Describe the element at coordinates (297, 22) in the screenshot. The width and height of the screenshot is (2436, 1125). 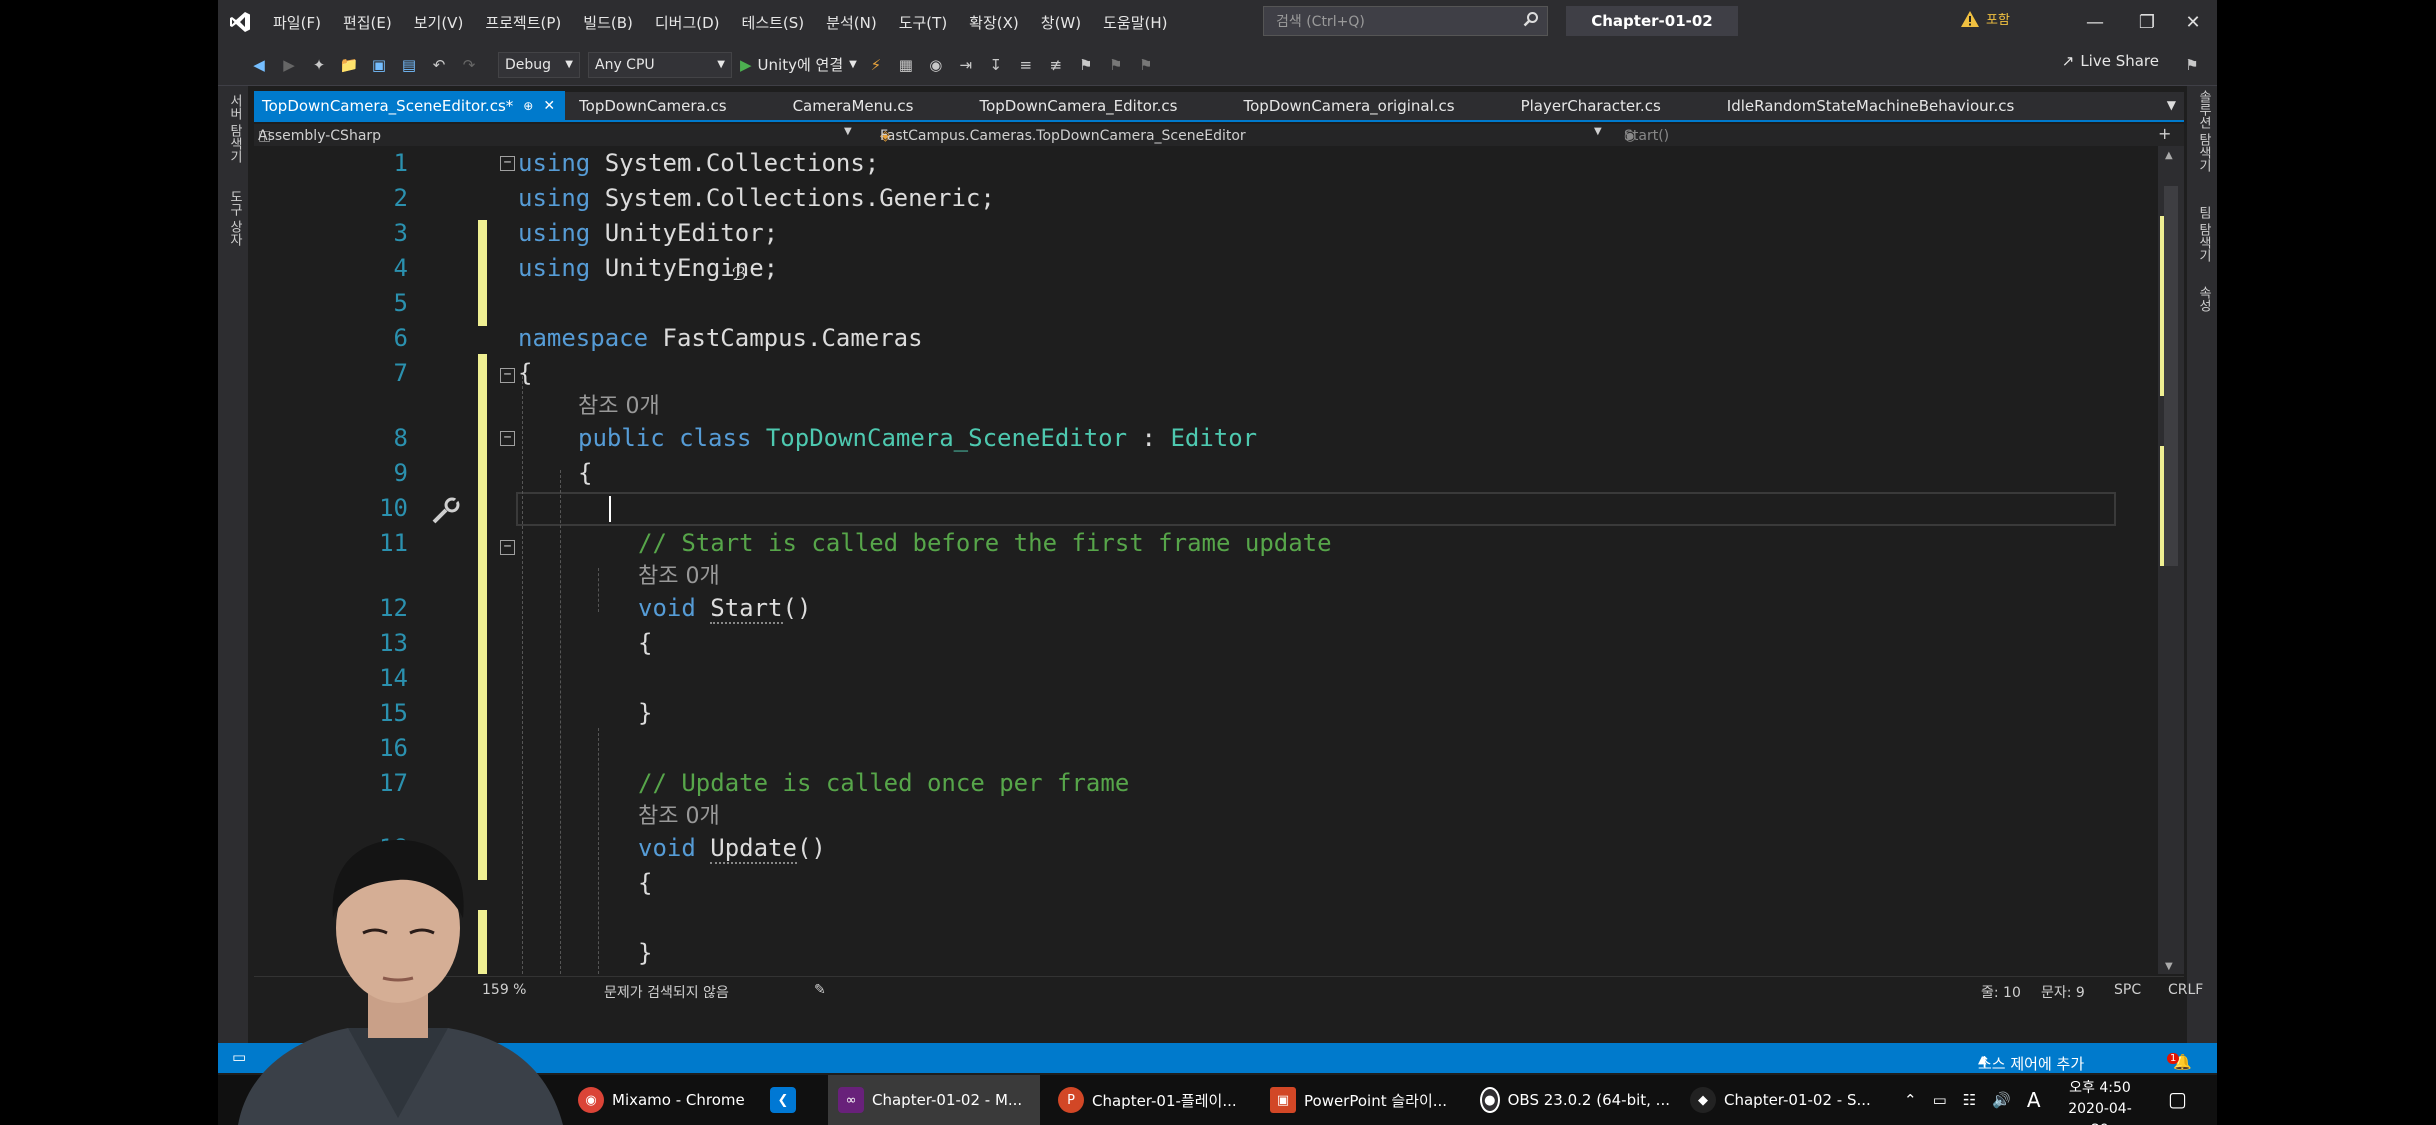
I see `menu-file: 파일(F)` at that location.